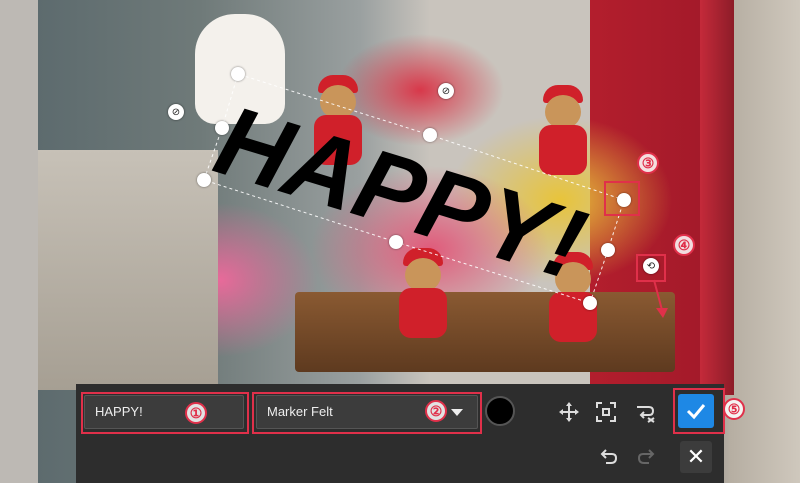  What do you see at coordinates (734, 409) in the screenshot?
I see `callout-number-5: ⑤` at bounding box center [734, 409].